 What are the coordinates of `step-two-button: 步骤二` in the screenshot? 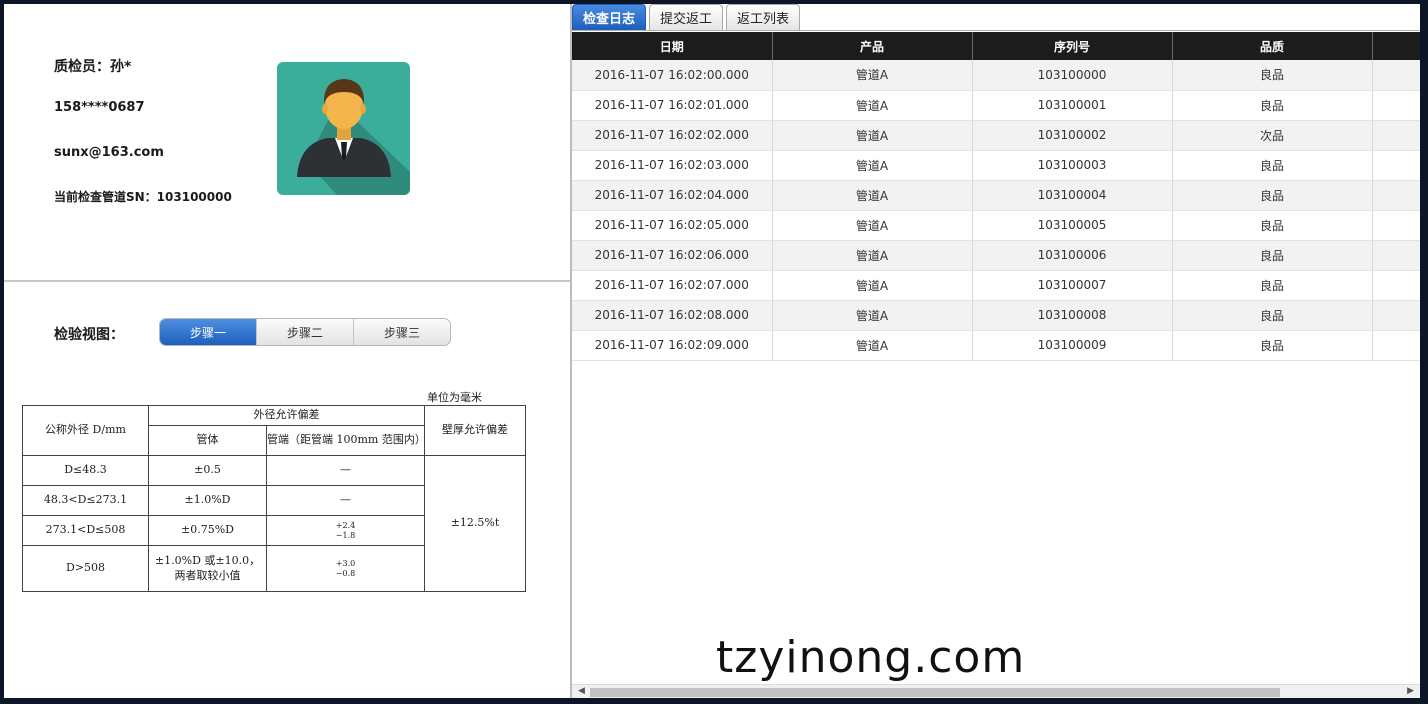 It's located at (305, 332).